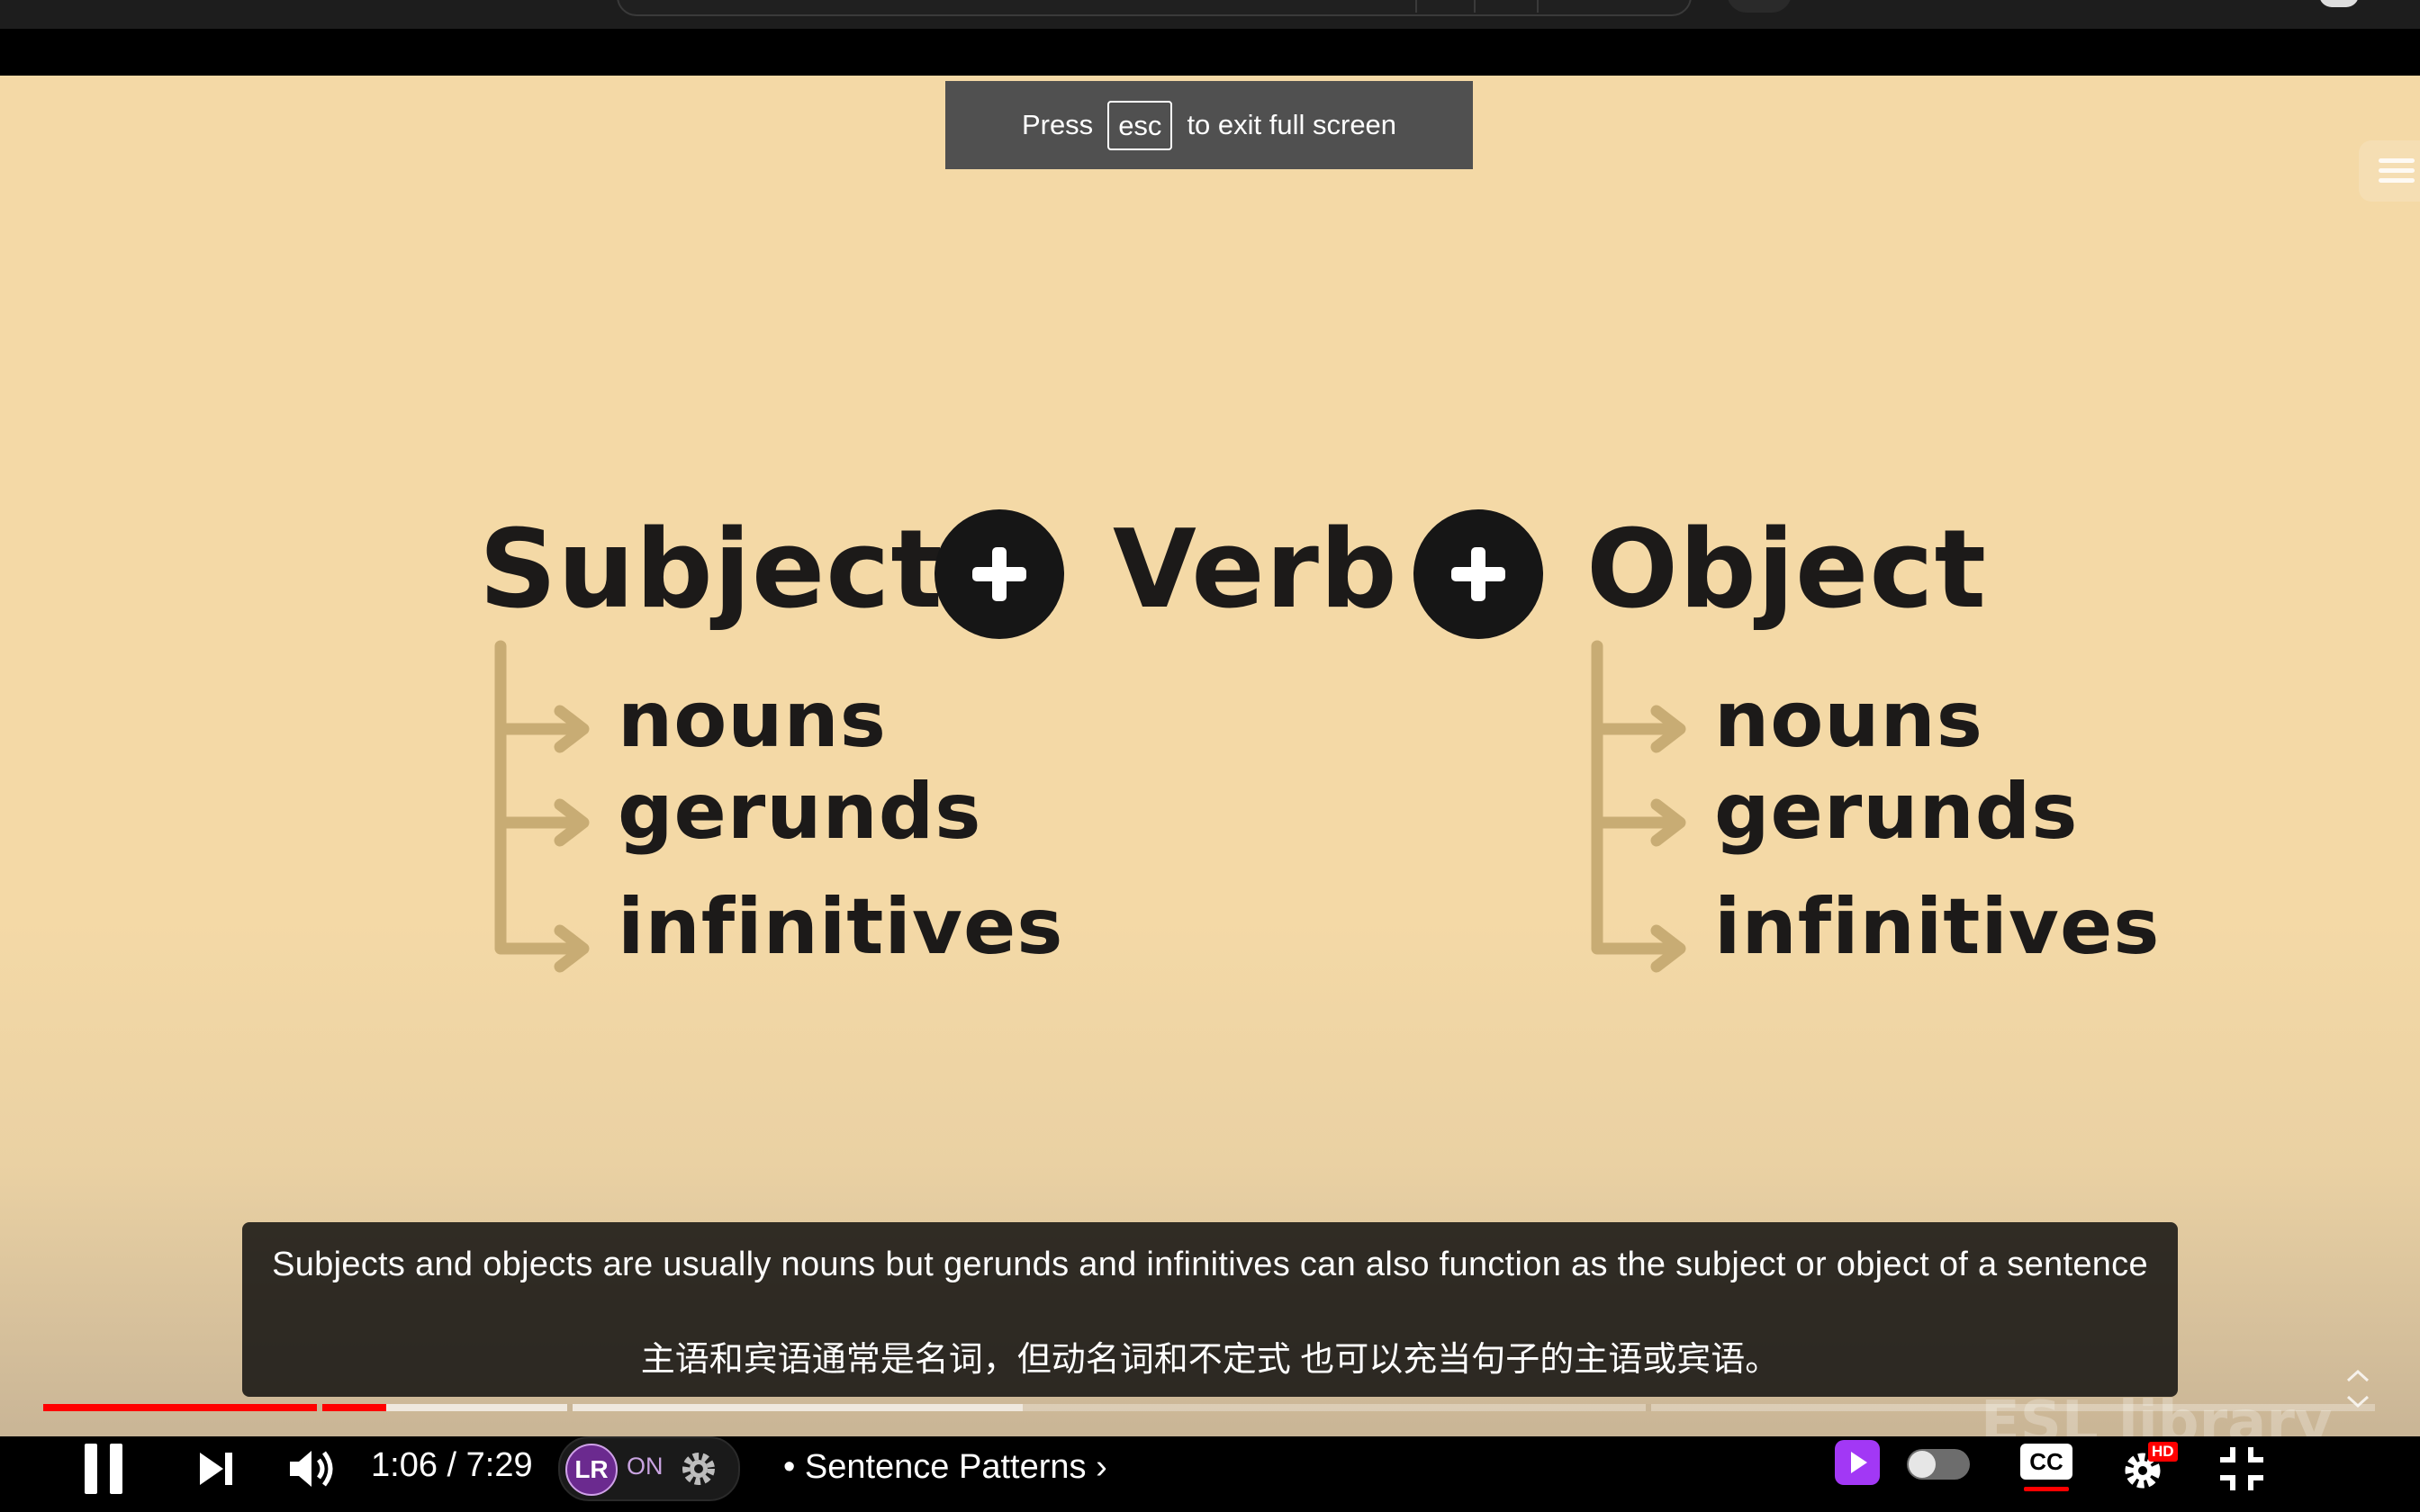 The image size is (2420, 1512). Describe the element at coordinates (313, 1468) in the screenshot. I see `volume-icon` at that location.